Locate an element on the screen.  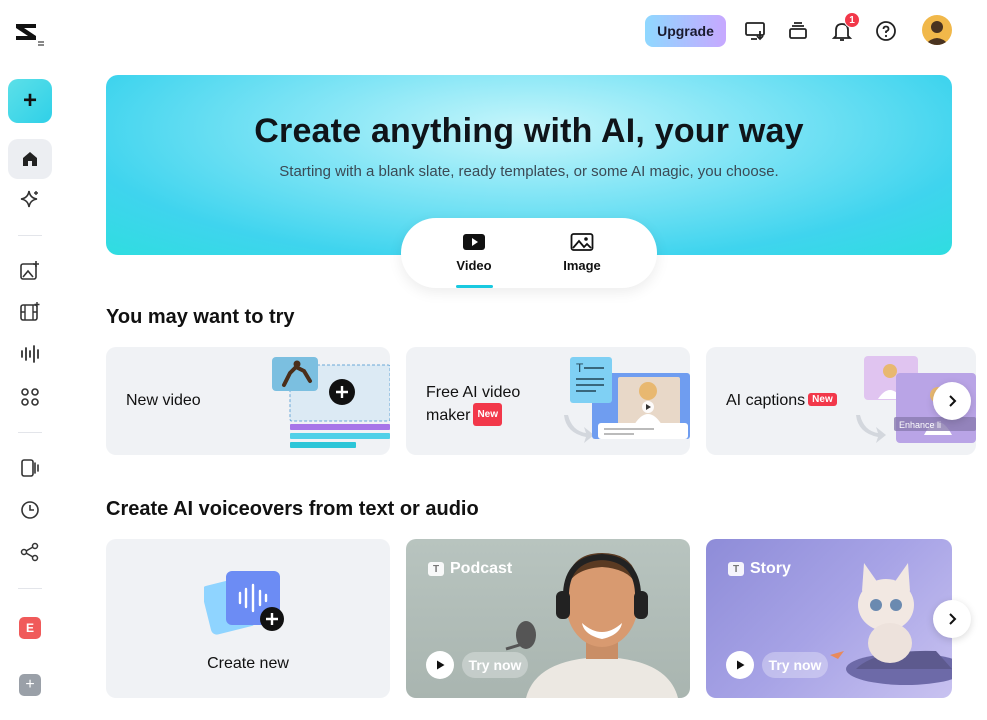
share-icon is located at coordinates (29, 552).